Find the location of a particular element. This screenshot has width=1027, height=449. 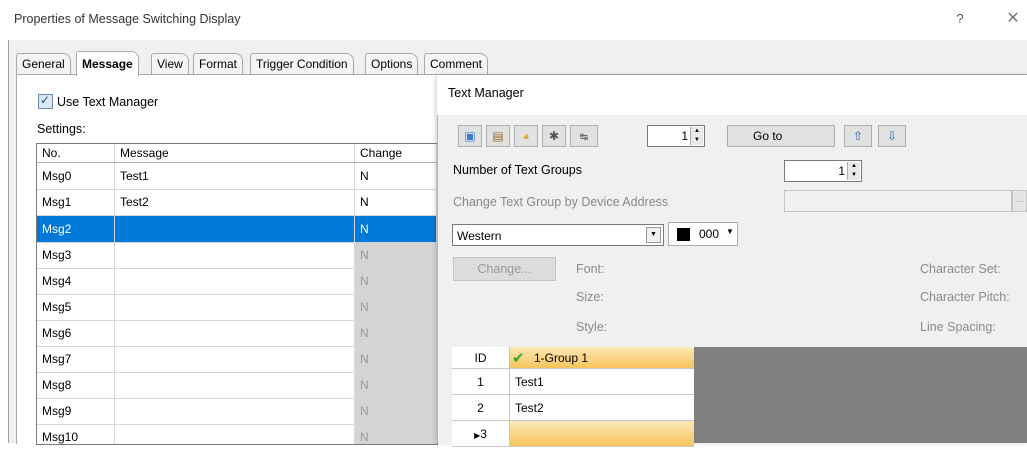

cell-message: Test2 is located at coordinates (235, 202).